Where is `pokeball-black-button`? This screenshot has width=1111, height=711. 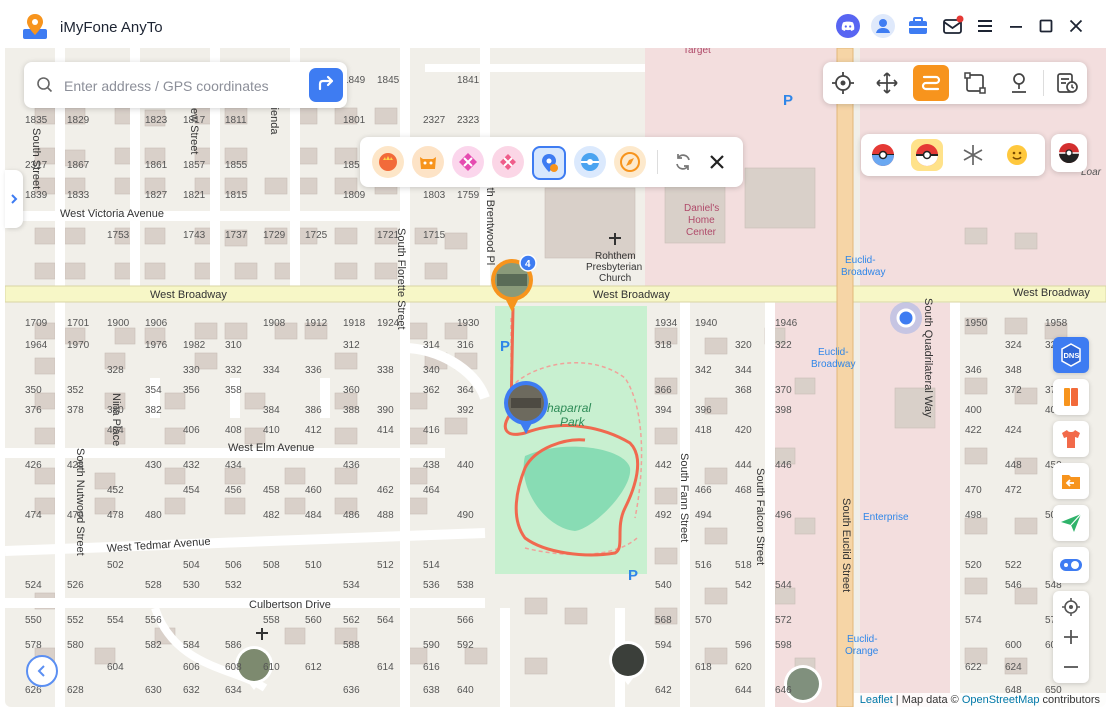
pokeball-black-button is located at coordinates (1069, 153).